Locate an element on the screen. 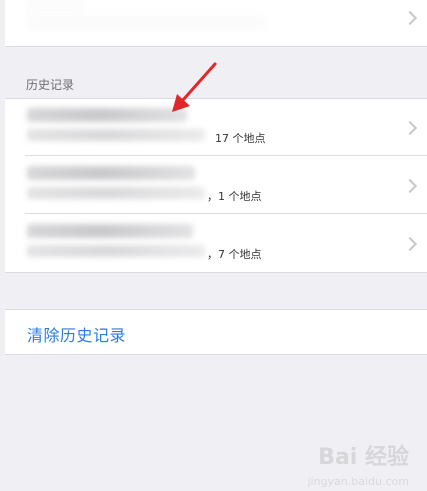 This screenshot has width=427, height=491. history-item: ，1 个地点 is located at coordinates (216, 185).